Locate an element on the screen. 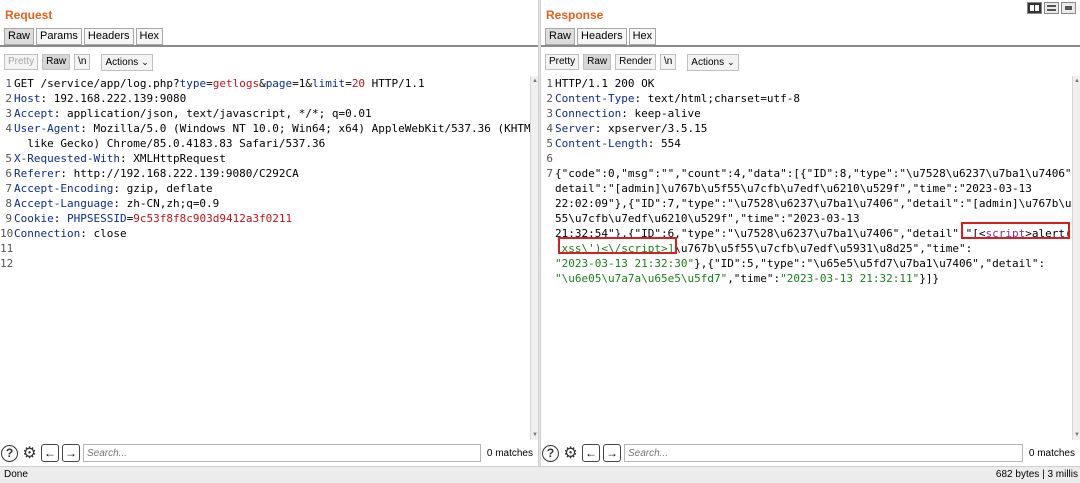  request-tab-params: Params is located at coordinates (59, 36).